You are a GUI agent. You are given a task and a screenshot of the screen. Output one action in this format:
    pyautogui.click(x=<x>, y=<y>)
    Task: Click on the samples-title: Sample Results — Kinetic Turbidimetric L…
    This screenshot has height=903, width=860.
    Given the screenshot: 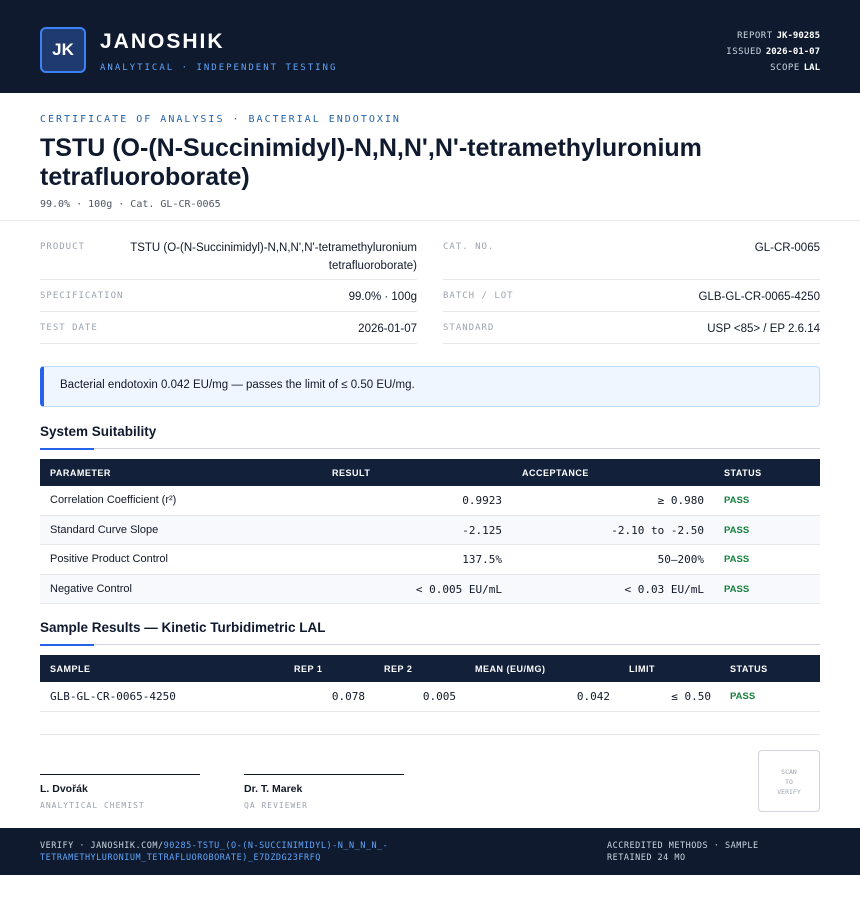 What is the action you would take?
    pyautogui.click(x=183, y=627)
    